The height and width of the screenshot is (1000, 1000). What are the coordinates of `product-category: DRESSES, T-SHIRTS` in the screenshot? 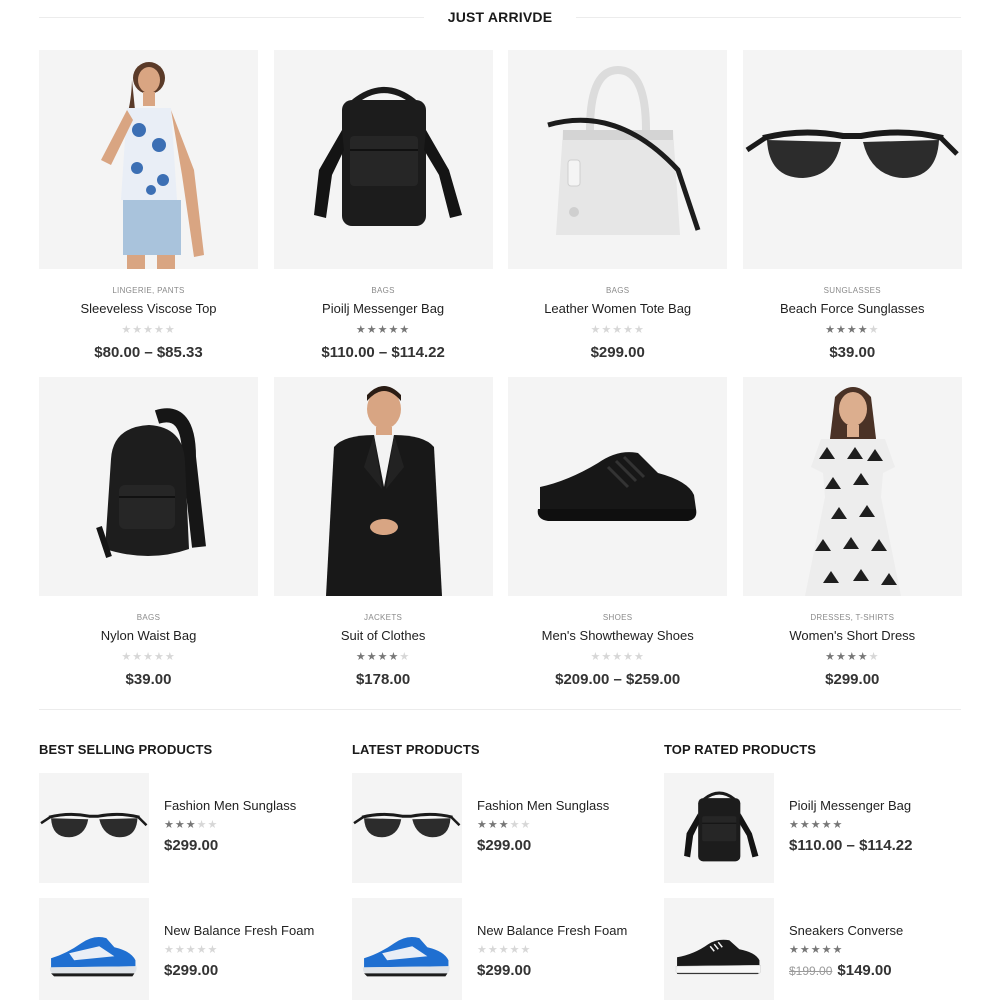 It's located at (852, 618).